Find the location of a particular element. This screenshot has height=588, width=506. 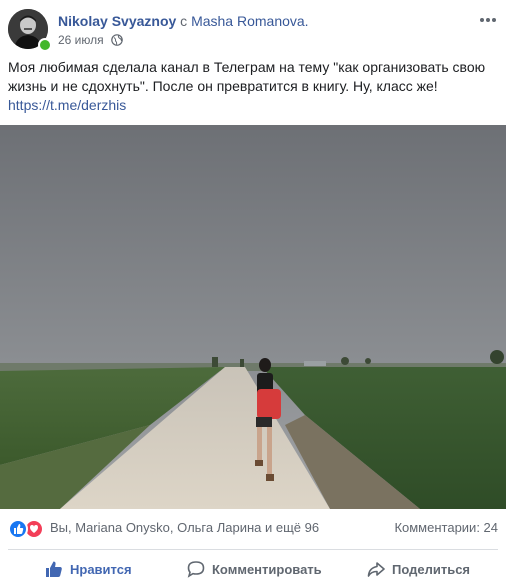

author-line: Nikolay Svyaznoy с Masha Romanova. is located at coordinates (183, 21).